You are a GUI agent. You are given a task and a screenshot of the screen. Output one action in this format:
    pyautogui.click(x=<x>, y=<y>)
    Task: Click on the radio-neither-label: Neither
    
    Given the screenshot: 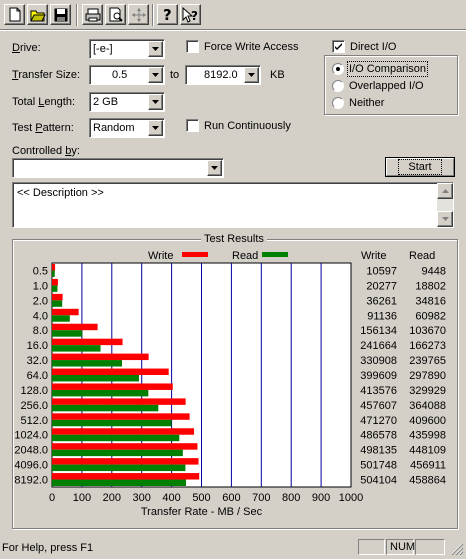 What is the action you would take?
    pyautogui.click(x=366, y=103)
    